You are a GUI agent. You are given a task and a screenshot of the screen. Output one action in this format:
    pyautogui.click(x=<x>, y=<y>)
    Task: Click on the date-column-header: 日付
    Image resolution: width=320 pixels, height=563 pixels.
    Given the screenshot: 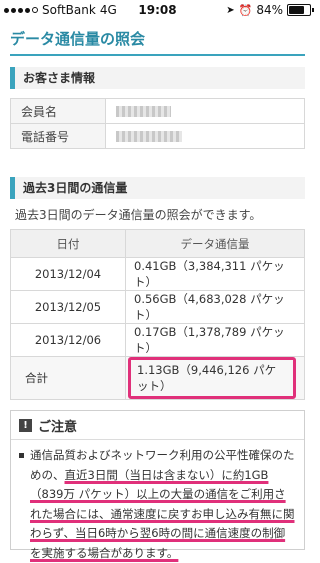 What is the action you would take?
    pyautogui.click(x=68, y=243)
    